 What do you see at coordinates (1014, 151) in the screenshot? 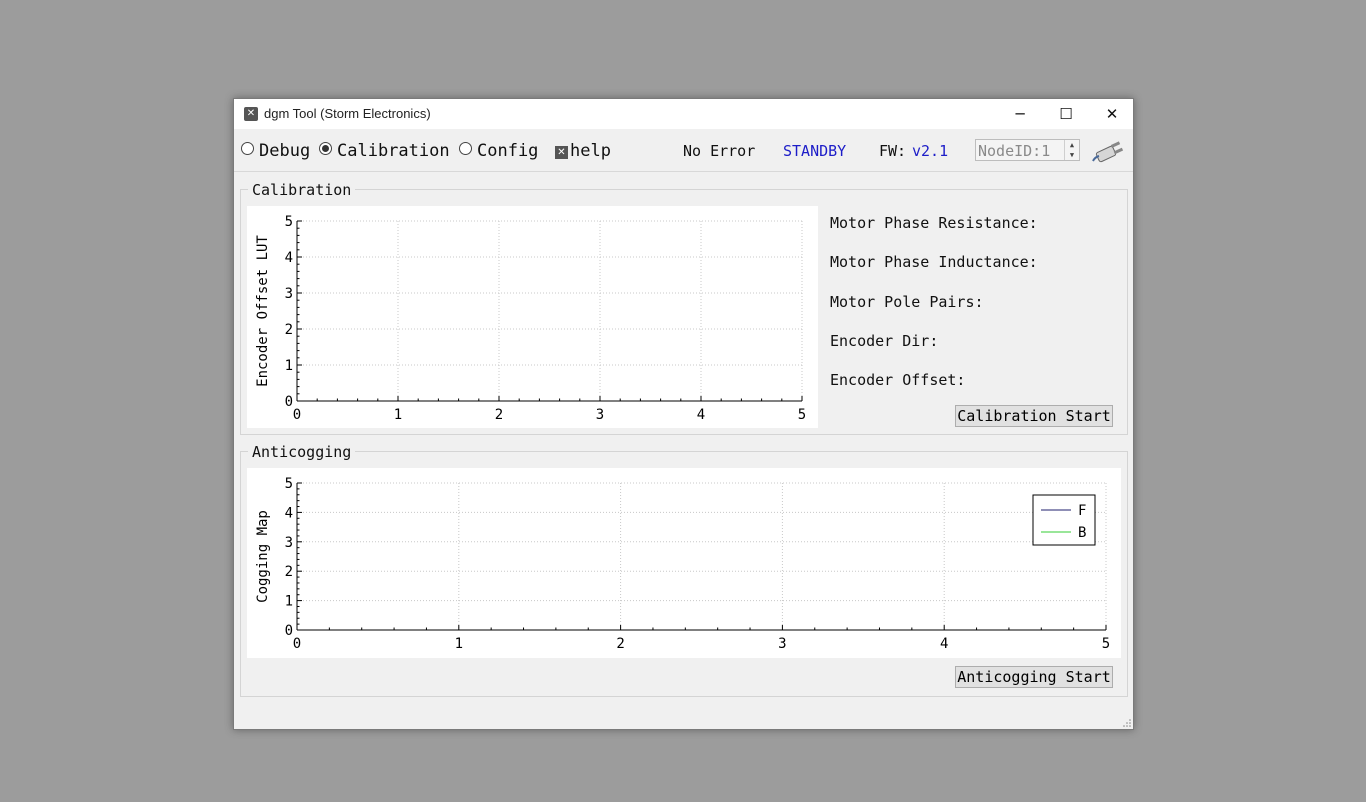
I see `node-id-value: NodeID:1` at bounding box center [1014, 151].